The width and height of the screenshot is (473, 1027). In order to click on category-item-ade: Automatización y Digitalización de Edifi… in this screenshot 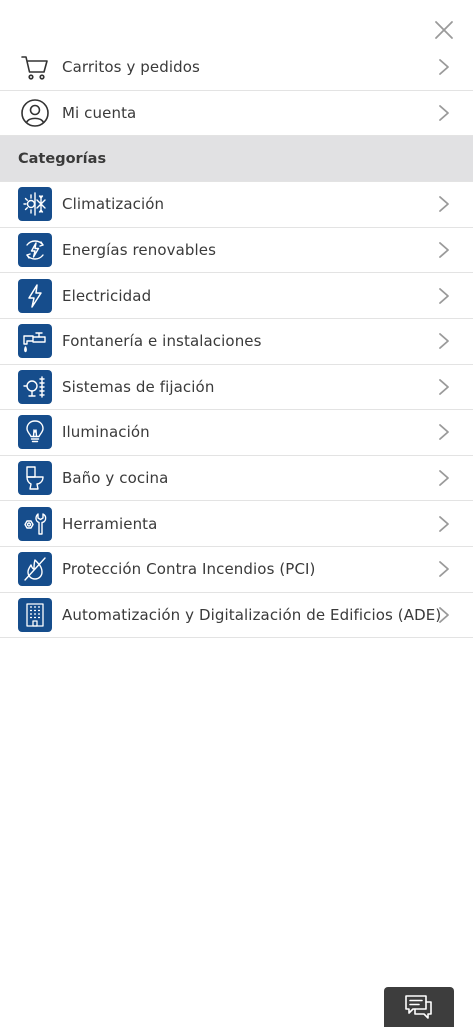, I will do `click(236, 616)`.